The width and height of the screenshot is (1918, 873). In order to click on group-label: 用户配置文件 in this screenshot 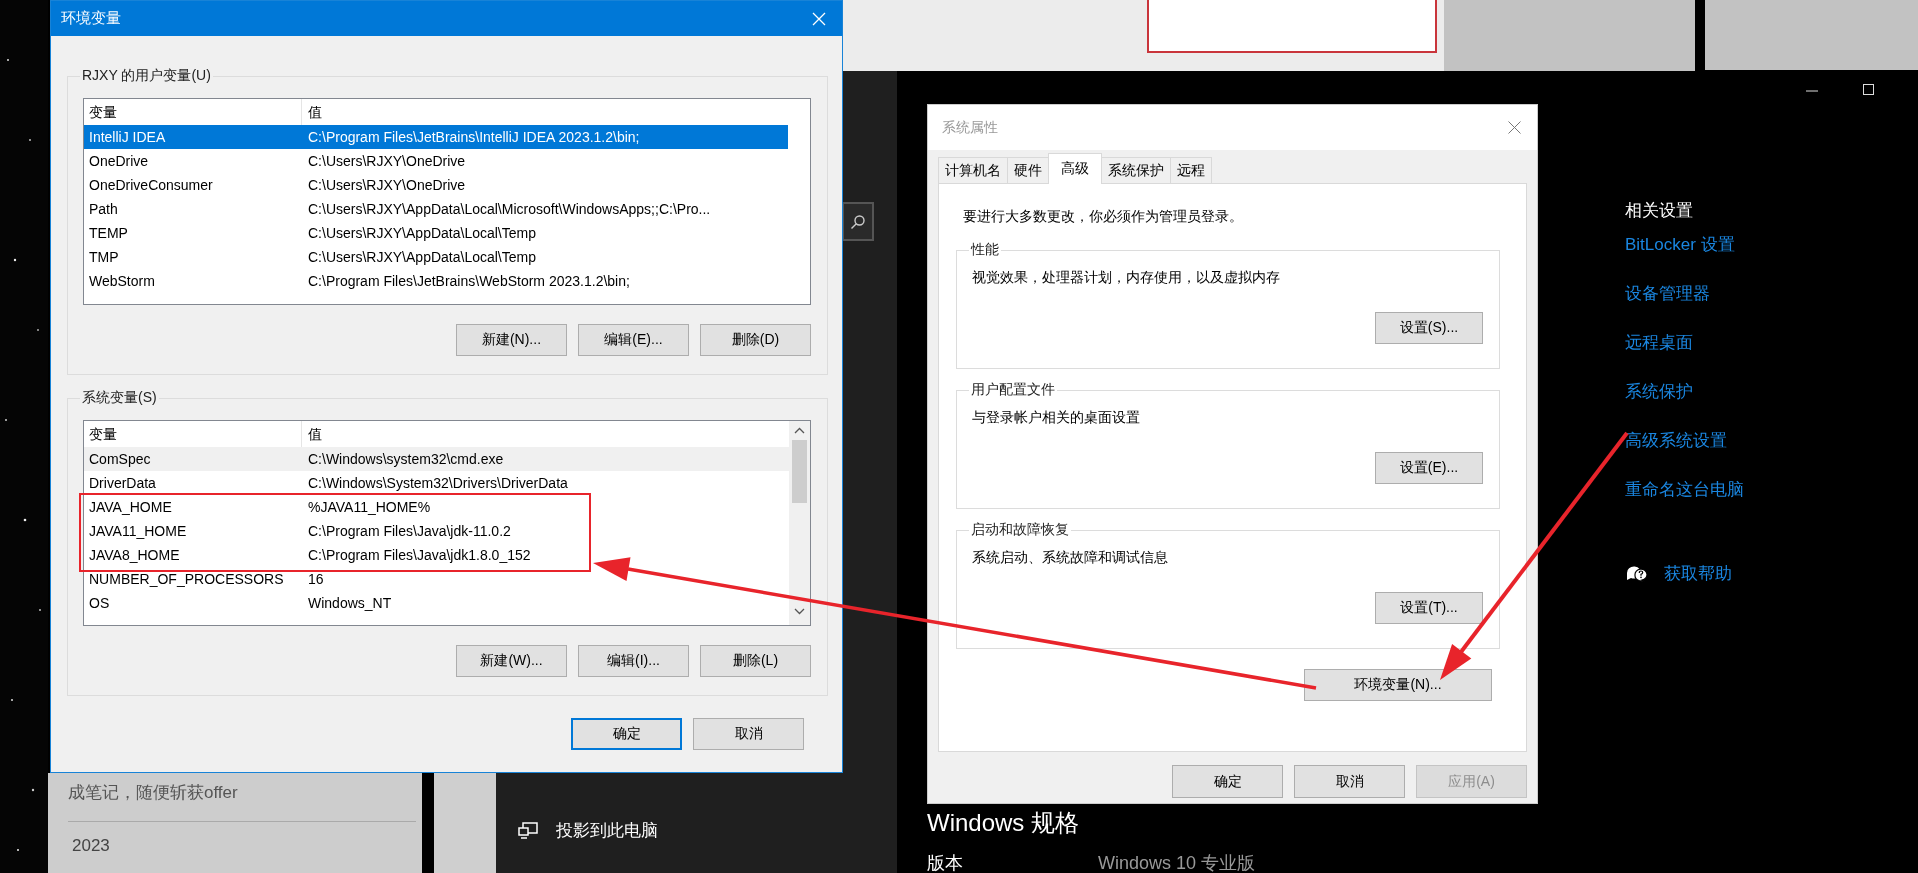, I will do `click(1013, 390)`.